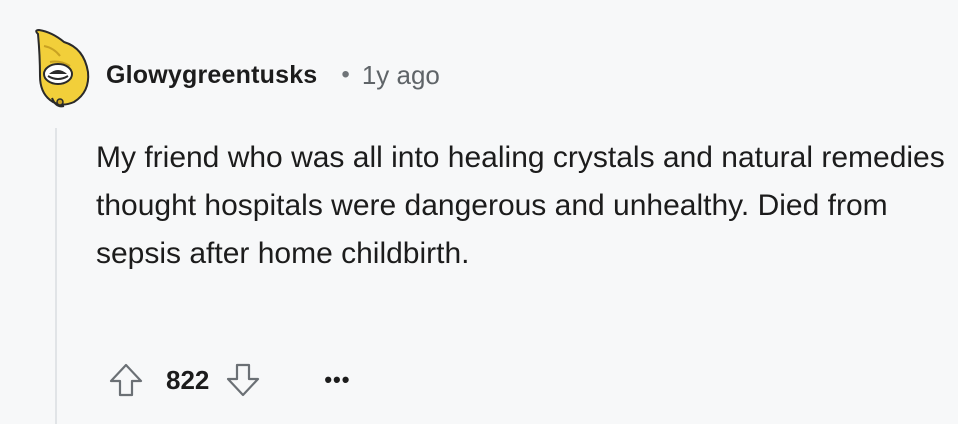 This screenshot has height=424, width=958. What do you see at coordinates (56, 276) in the screenshot?
I see `thread-line` at bounding box center [56, 276].